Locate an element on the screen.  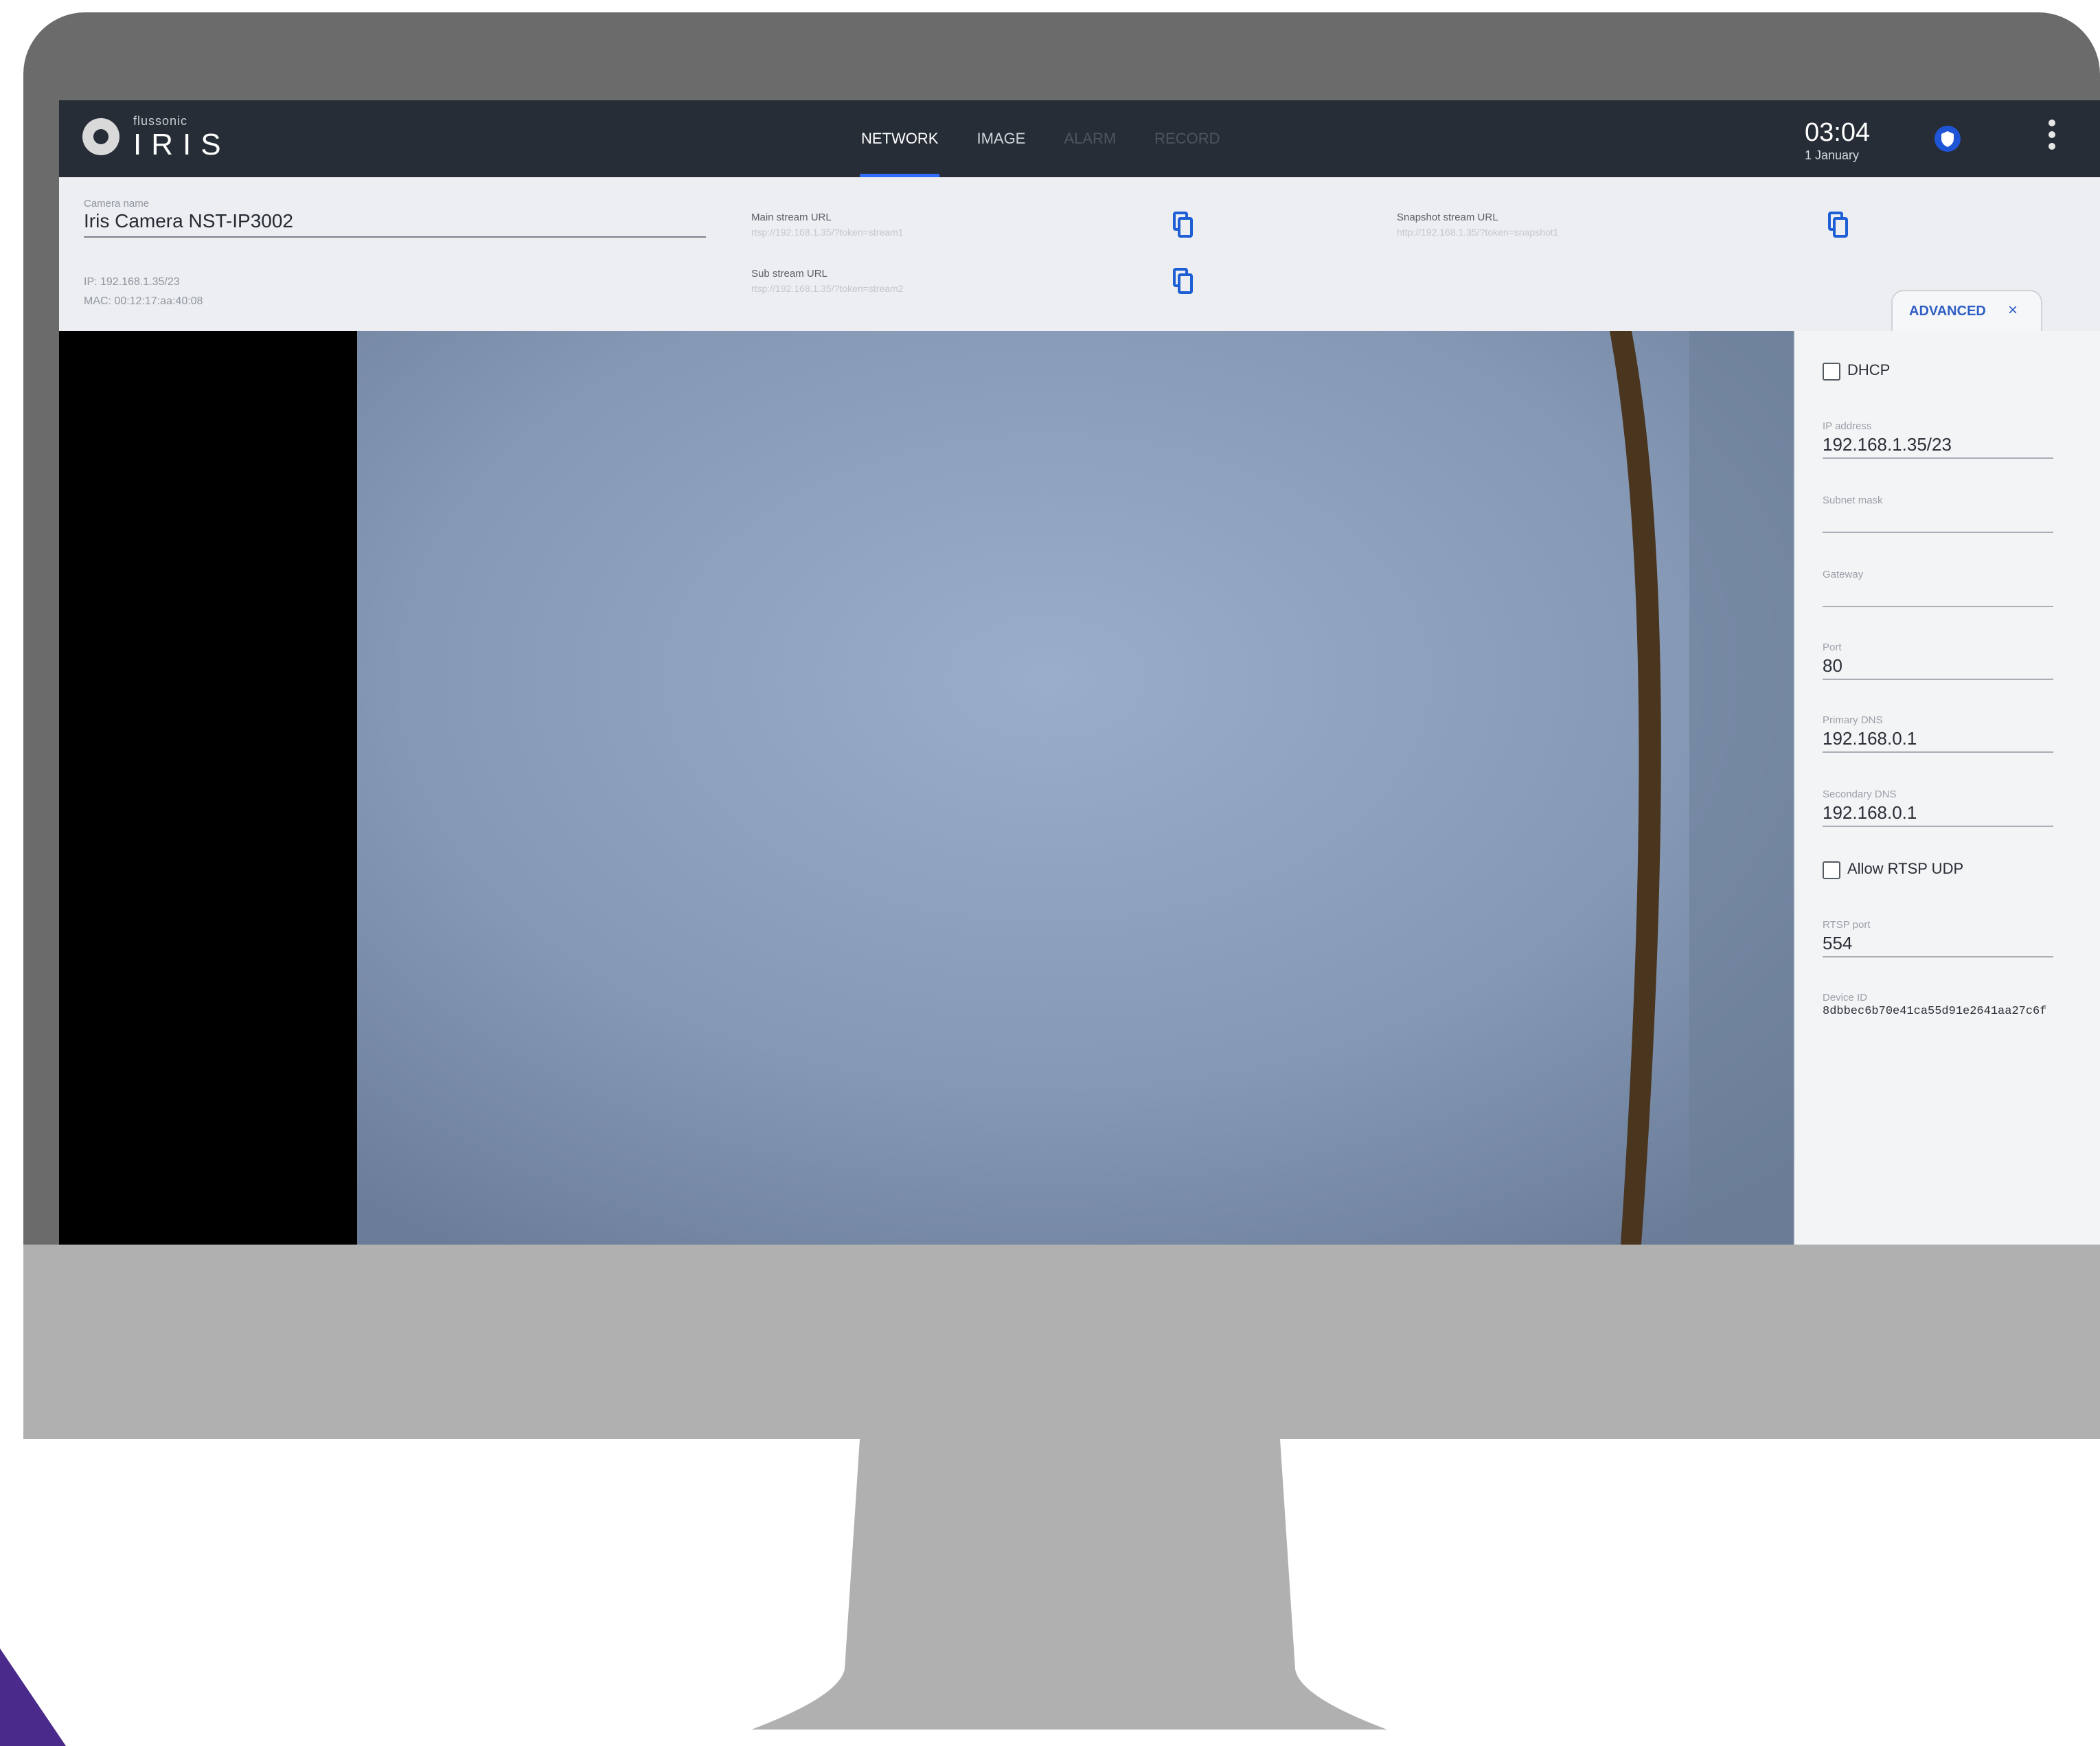
camera-name-label: Camera name is located at coordinates (117, 203).